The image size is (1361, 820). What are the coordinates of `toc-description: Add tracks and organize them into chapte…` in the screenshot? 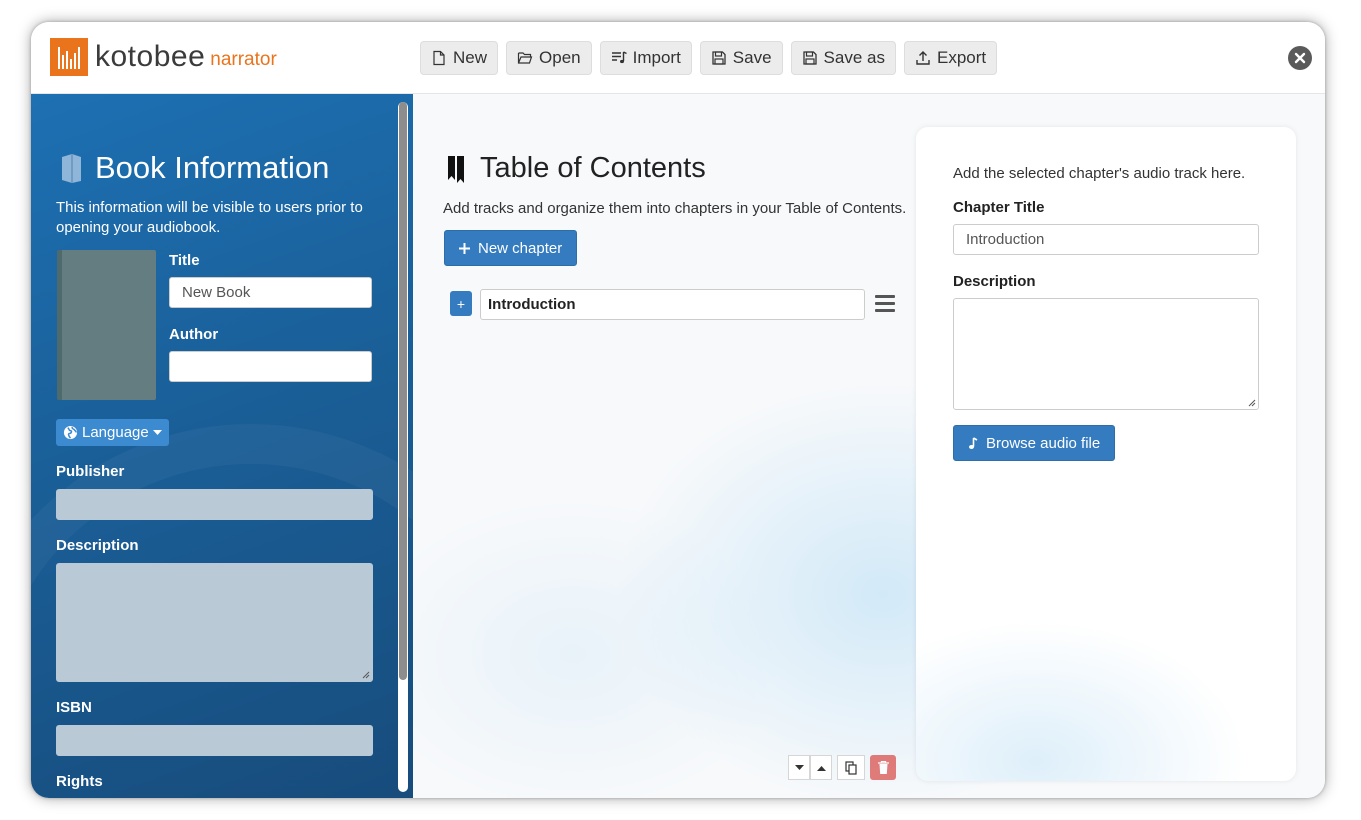 It's located at (675, 208).